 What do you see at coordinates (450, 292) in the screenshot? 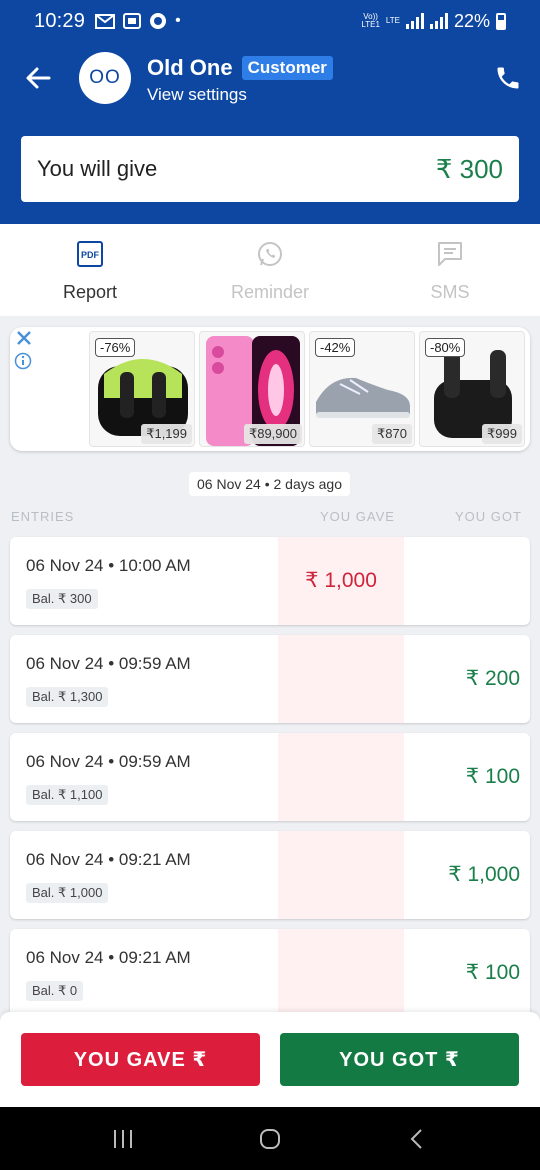
I see `sms-label: SMS` at bounding box center [450, 292].